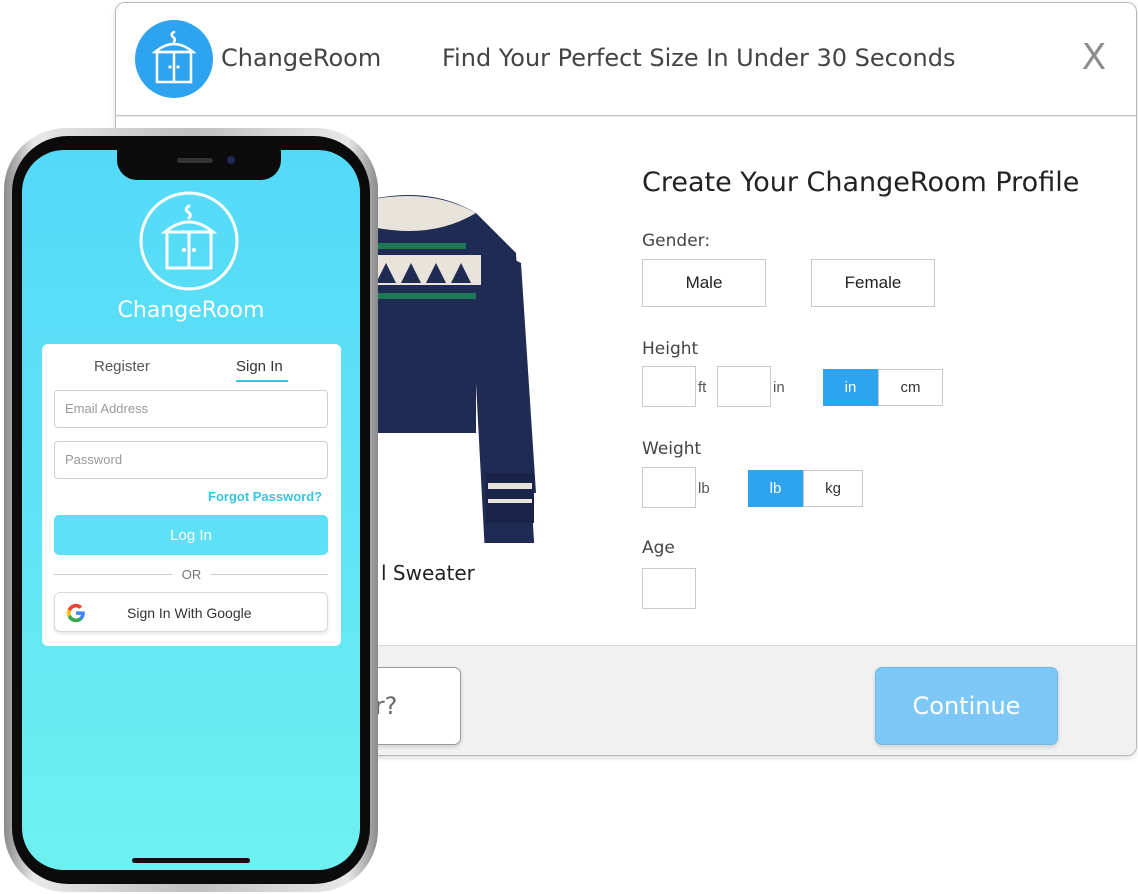  I want to click on google-icon, so click(75, 613).